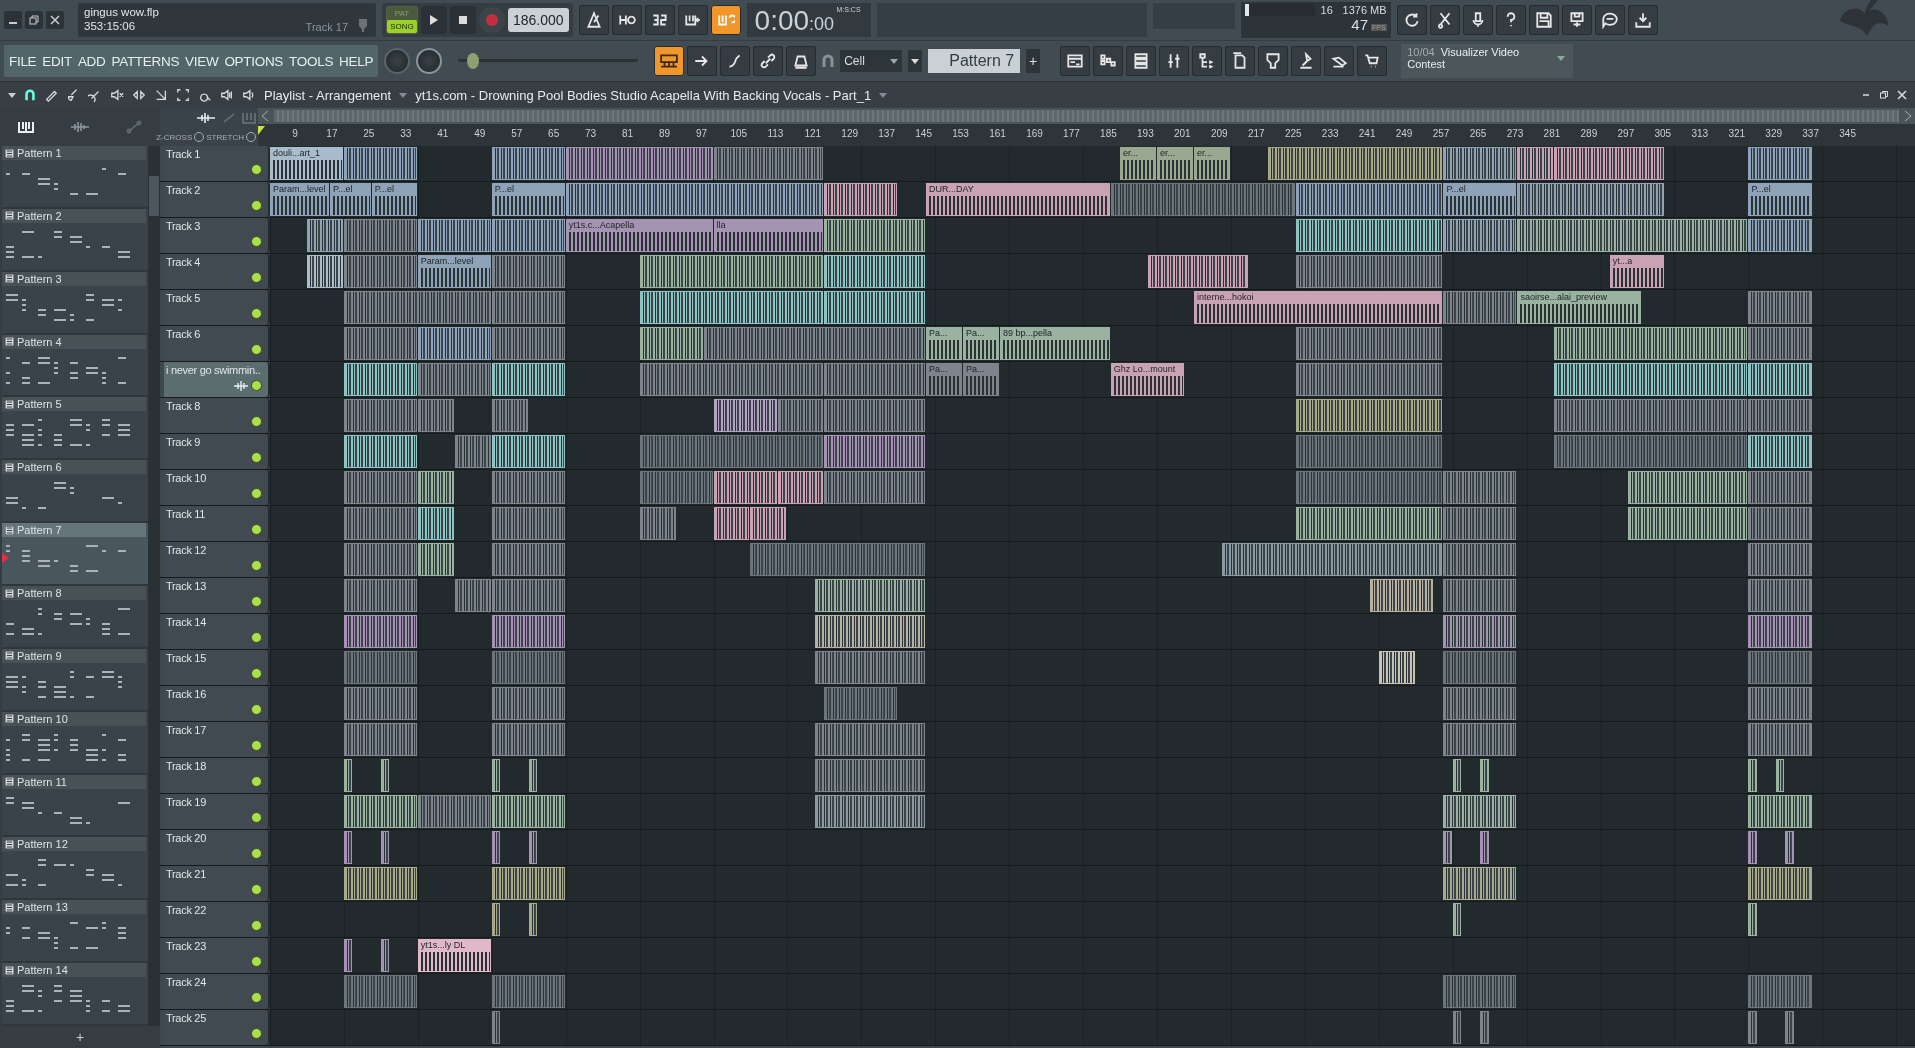 This screenshot has height=1048, width=1915. I want to click on pattern-item: Pattern 5, so click(75, 429).